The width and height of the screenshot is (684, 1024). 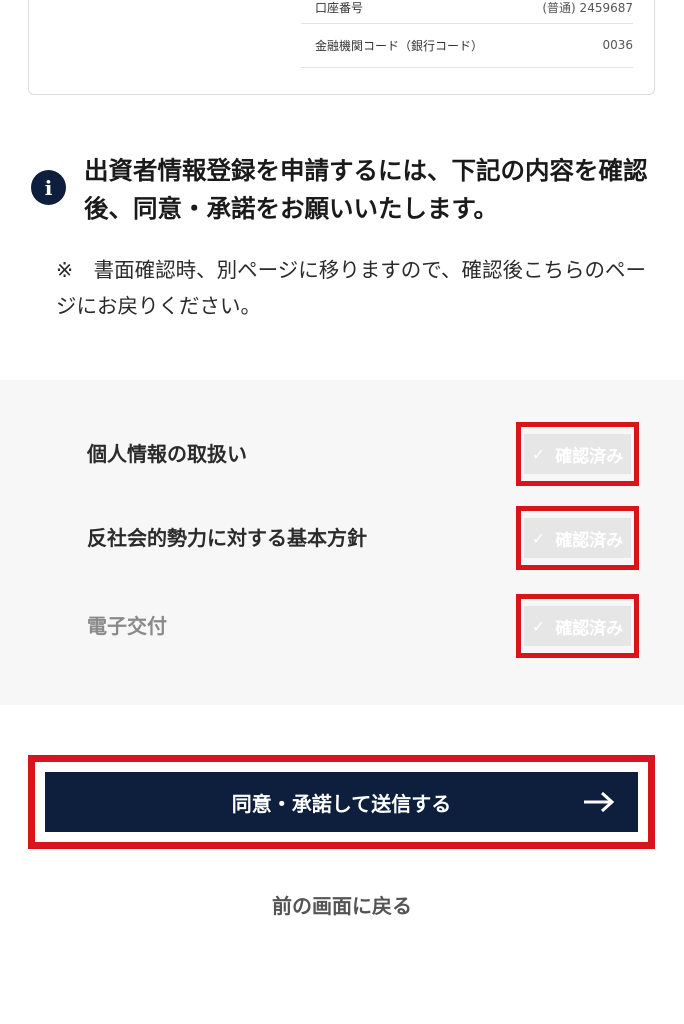 What do you see at coordinates (342, 626) in the screenshot?
I see `document-row-electronic-delivery: 電子交付 ✓ 確認済み` at bounding box center [342, 626].